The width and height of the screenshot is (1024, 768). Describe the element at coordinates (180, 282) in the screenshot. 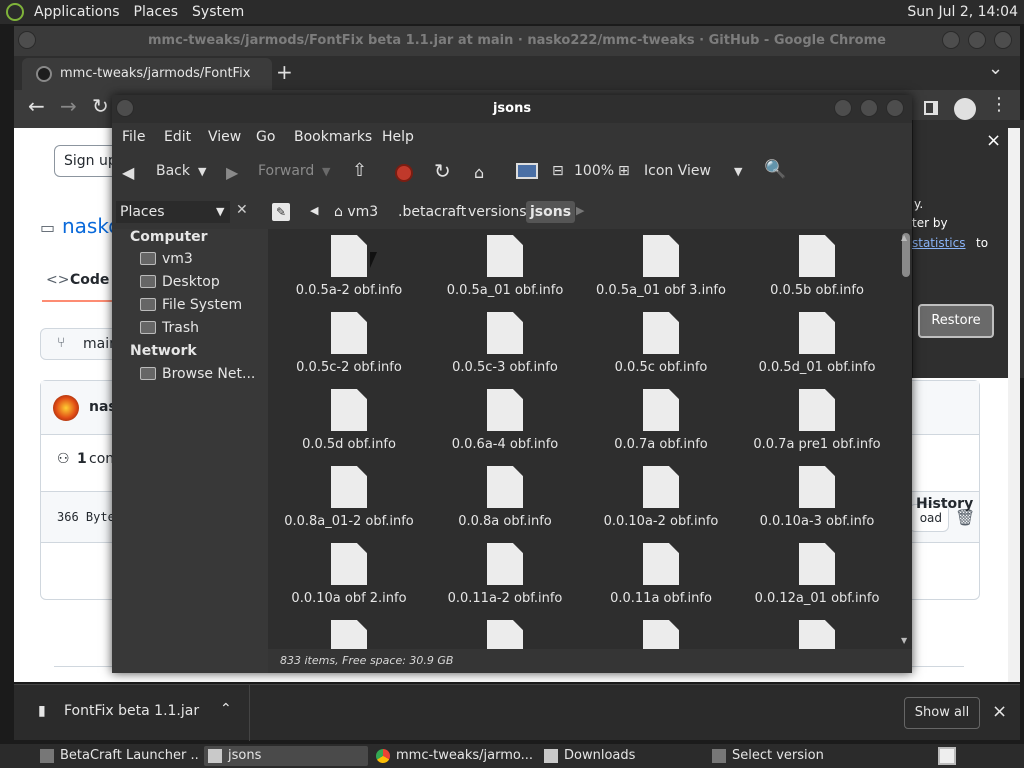

I see `sidebar-item-desktop: Desktop` at that location.